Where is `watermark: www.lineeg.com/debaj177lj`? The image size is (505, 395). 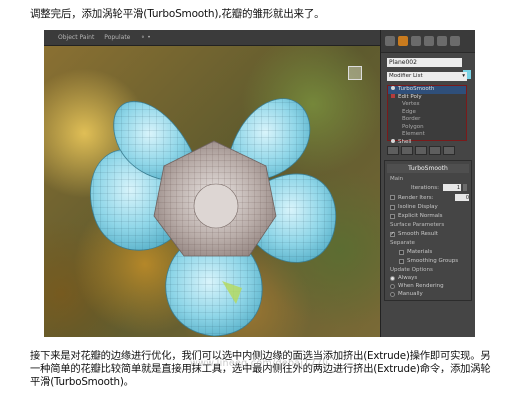
watermark: www.lineeg.com/debaj177lj is located at coordinates (259, 363).